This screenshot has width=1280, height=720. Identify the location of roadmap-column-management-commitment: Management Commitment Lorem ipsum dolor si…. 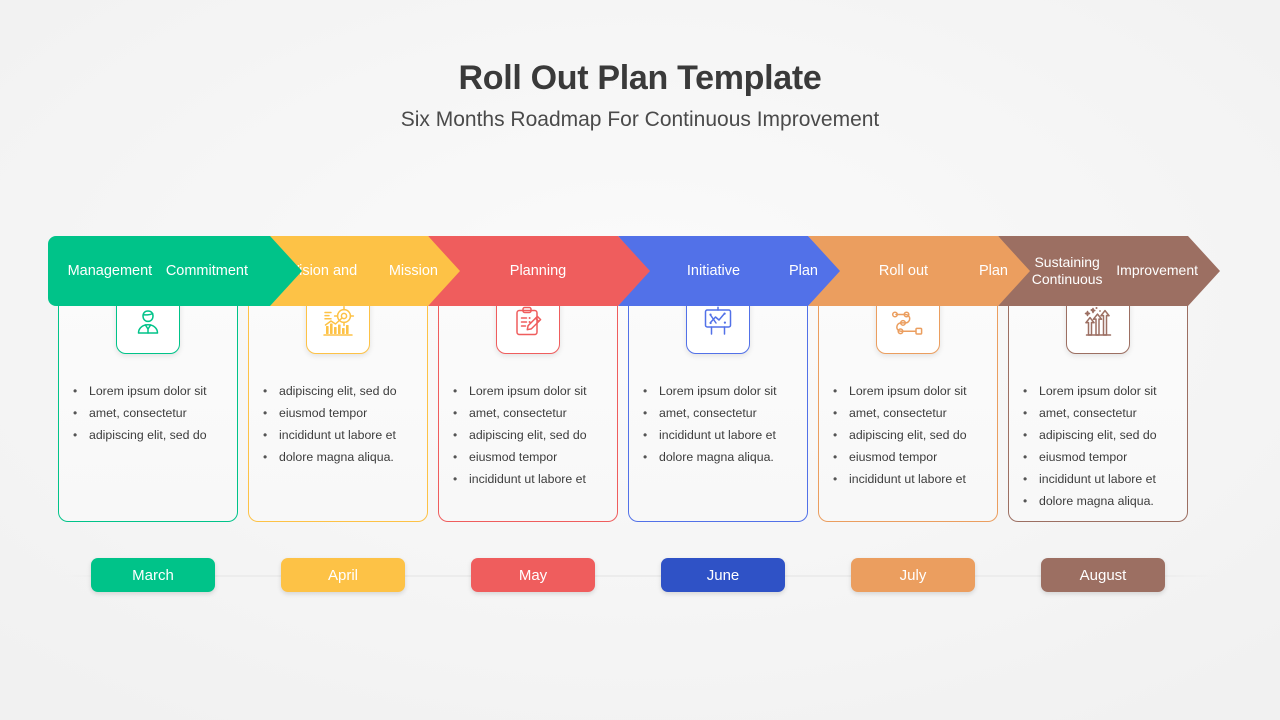
(159, 396).